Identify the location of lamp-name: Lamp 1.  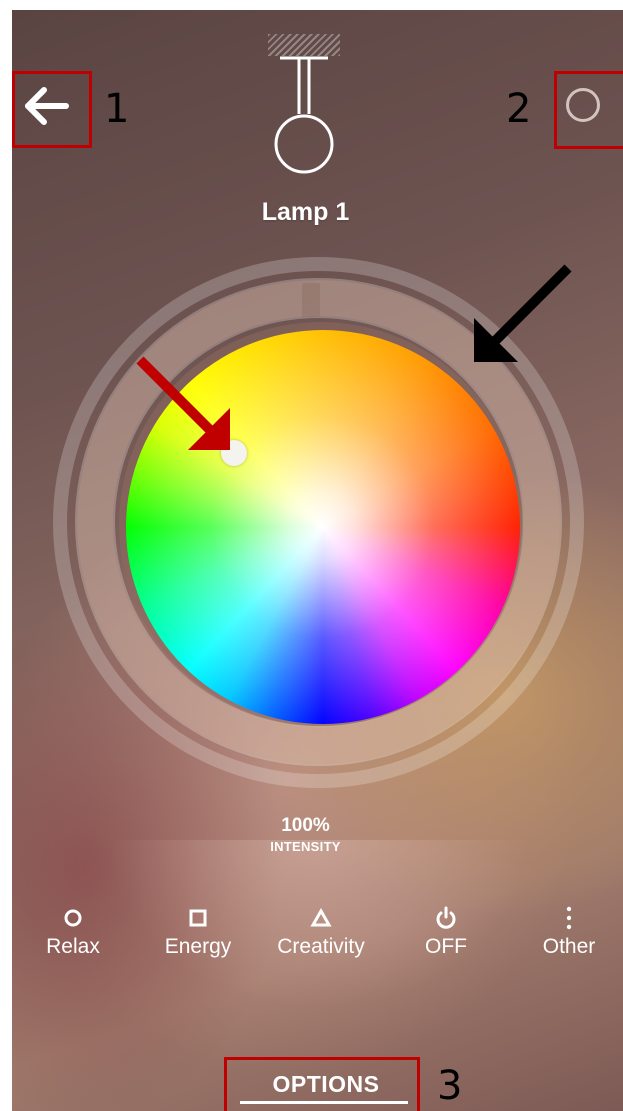
(305, 212).